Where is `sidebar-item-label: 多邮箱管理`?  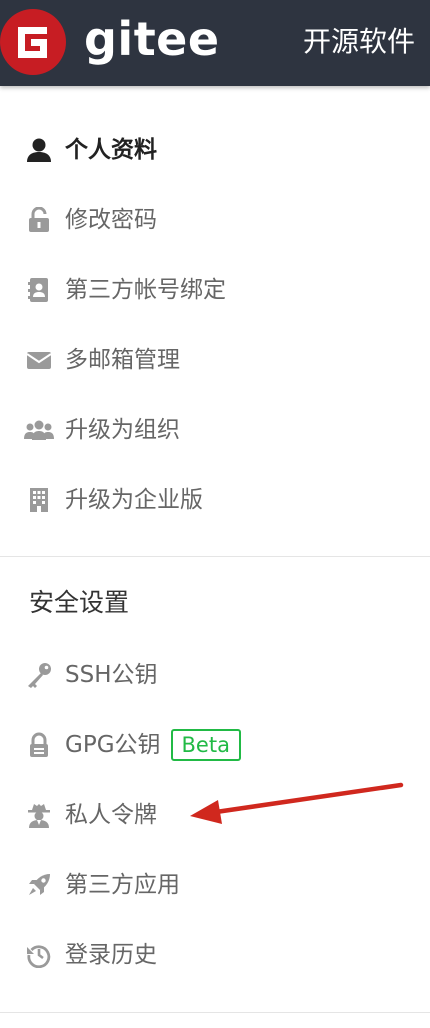
sidebar-item-label: 多邮箱管理 is located at coordinates (122, 360).